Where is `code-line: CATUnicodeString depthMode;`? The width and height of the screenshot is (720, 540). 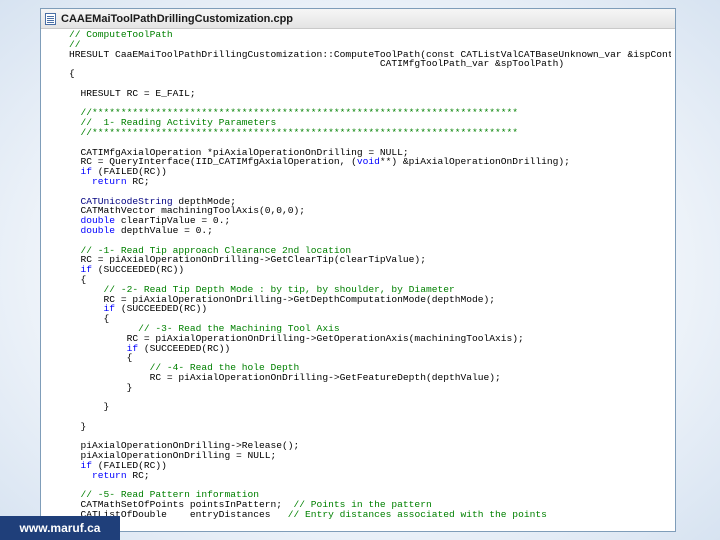 code-line: CATUnicodeString depthMode; is located at coordinates (370, 202).